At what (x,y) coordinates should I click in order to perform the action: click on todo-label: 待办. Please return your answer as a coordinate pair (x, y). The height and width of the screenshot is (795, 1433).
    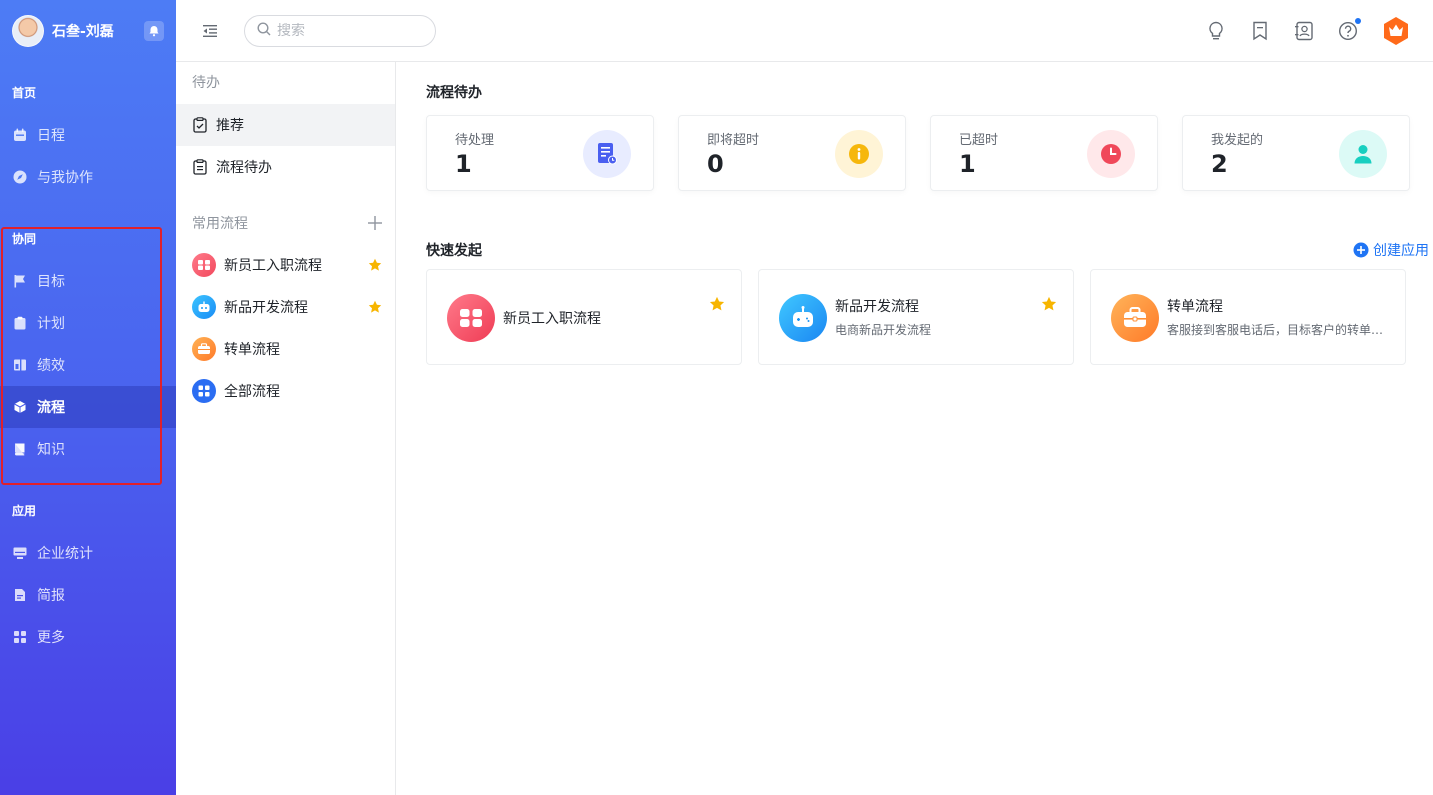
    Looking at the image, I should click on (206, 83).